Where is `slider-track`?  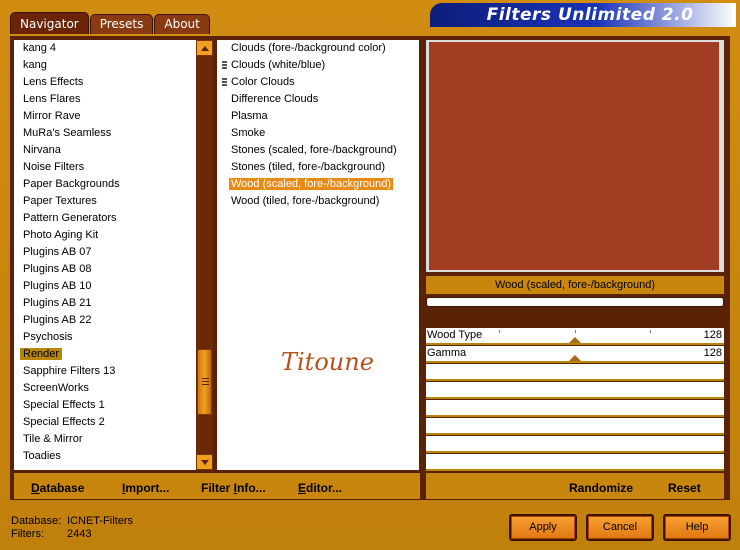
slider-track is located at coordinates (575, 362).